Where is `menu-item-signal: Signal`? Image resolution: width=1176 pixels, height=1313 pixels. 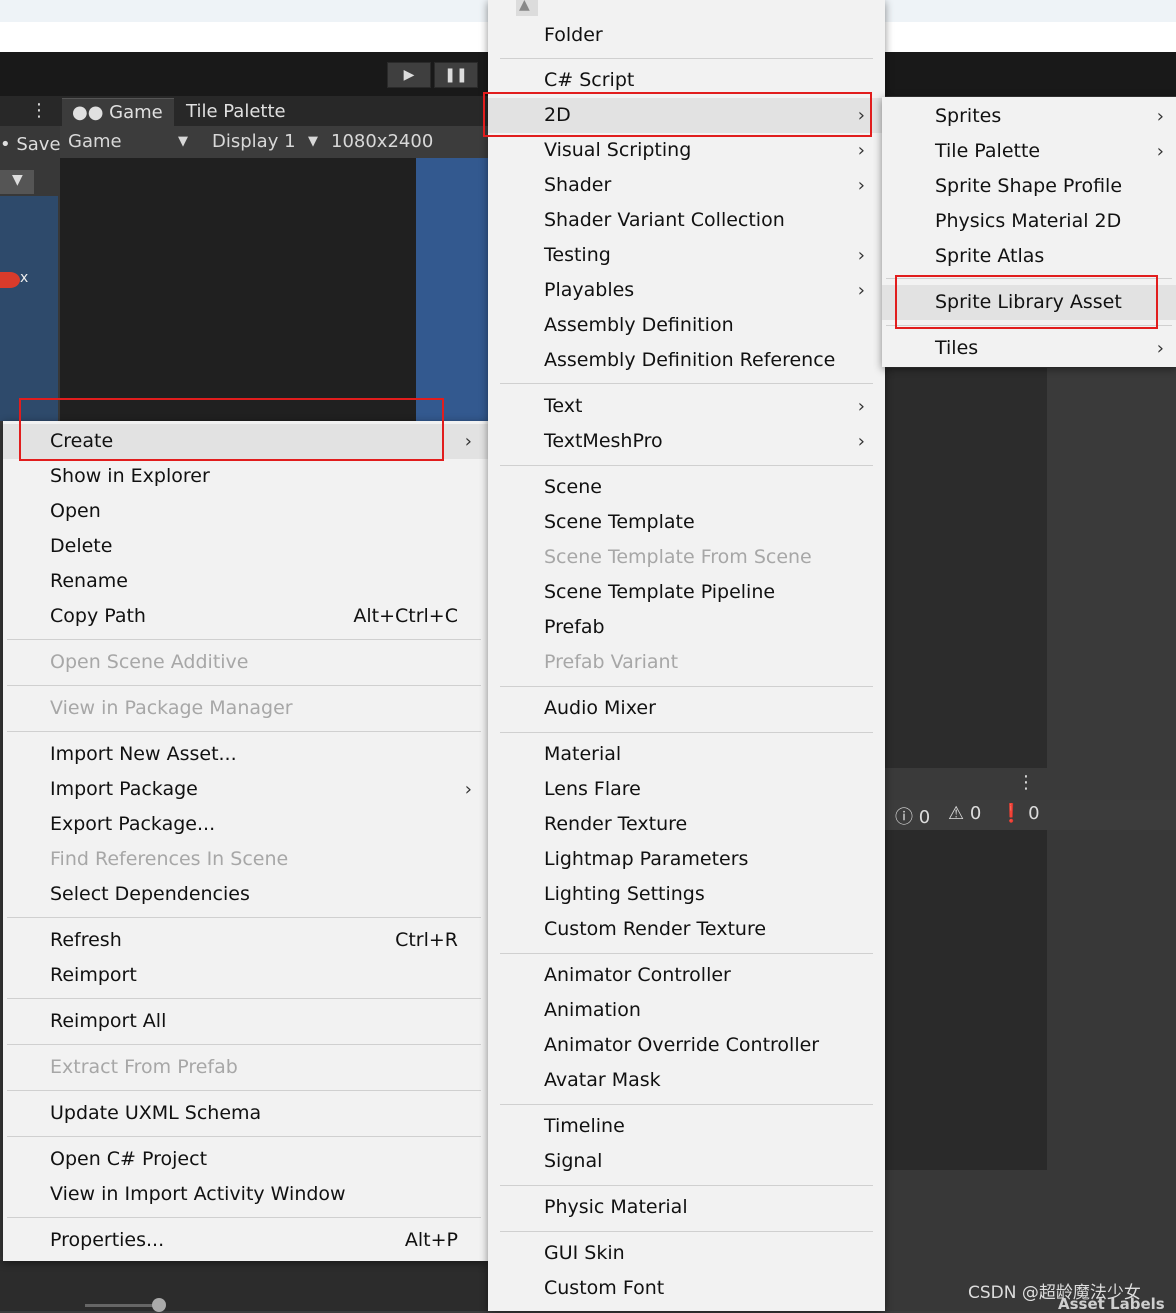
menu-item-signal: Signal is located at coordinates (686, 1161).